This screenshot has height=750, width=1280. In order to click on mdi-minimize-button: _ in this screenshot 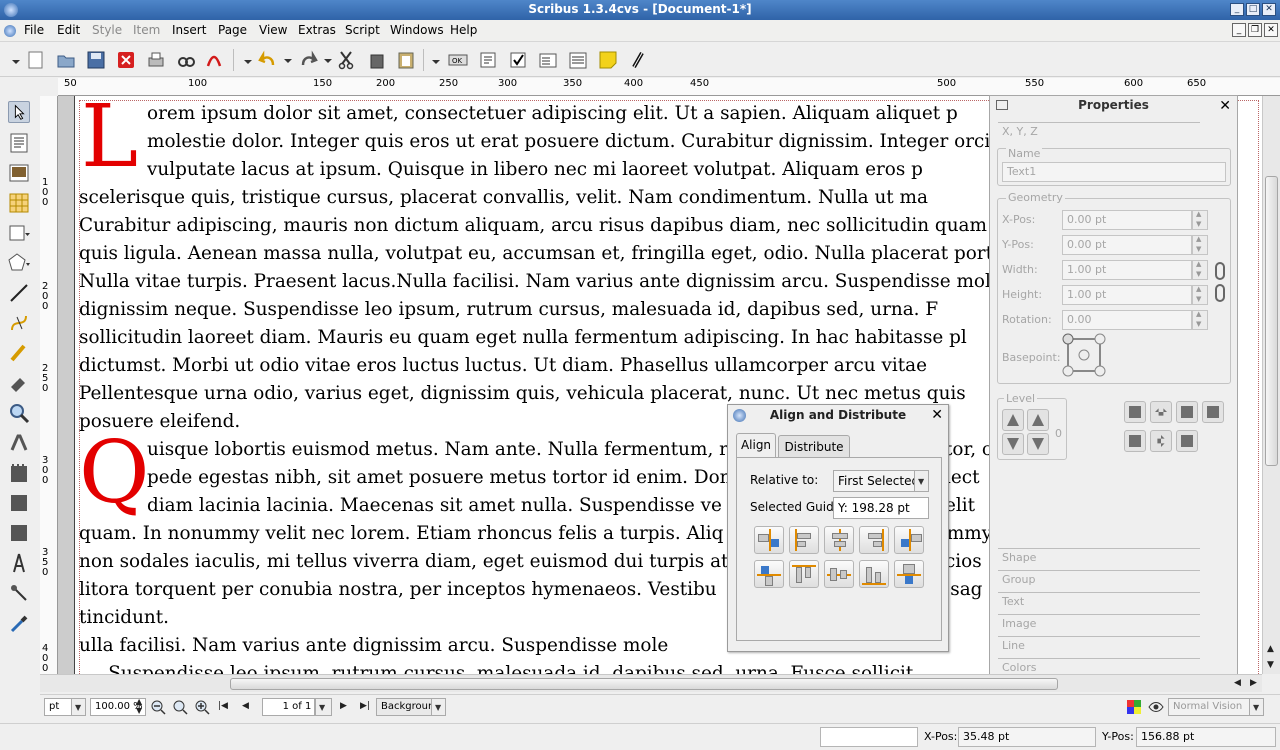, I will do `click(1239, 30)`.